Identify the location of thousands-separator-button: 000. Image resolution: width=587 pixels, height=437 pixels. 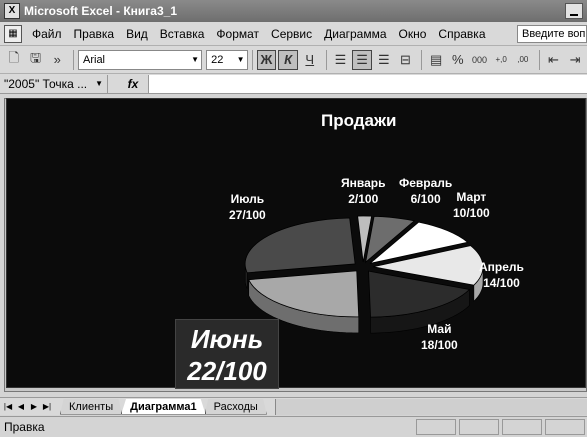
(480, 60).